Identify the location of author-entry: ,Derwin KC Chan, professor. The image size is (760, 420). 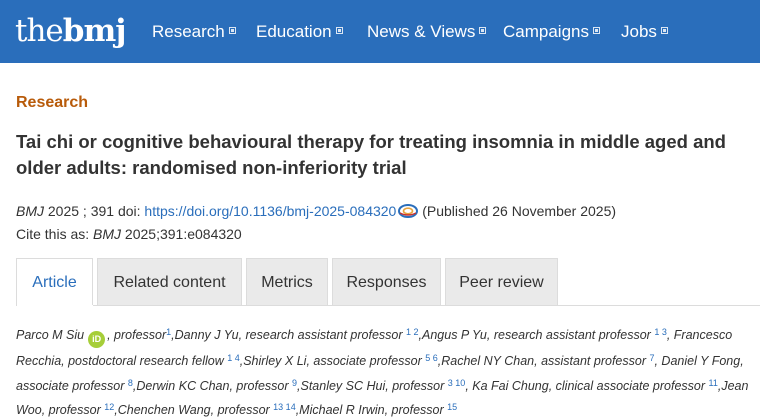
(211, 386).